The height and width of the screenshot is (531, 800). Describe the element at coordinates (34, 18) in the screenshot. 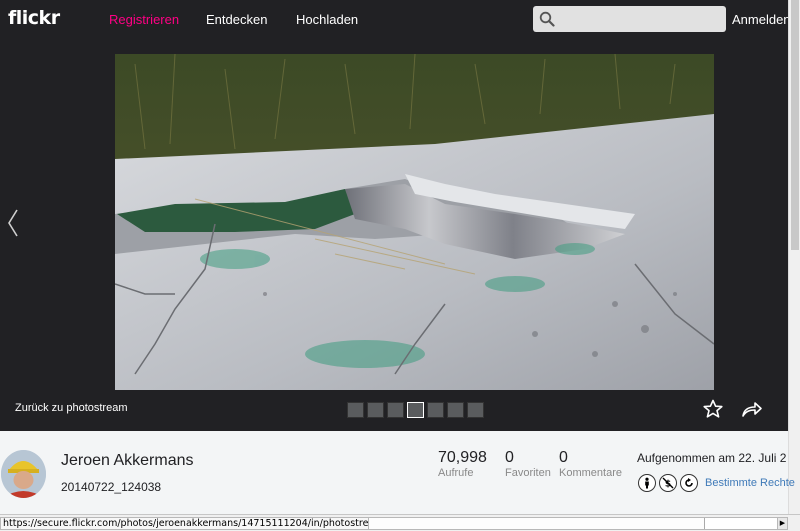

I see `flickr-logo: flickr` at that location.